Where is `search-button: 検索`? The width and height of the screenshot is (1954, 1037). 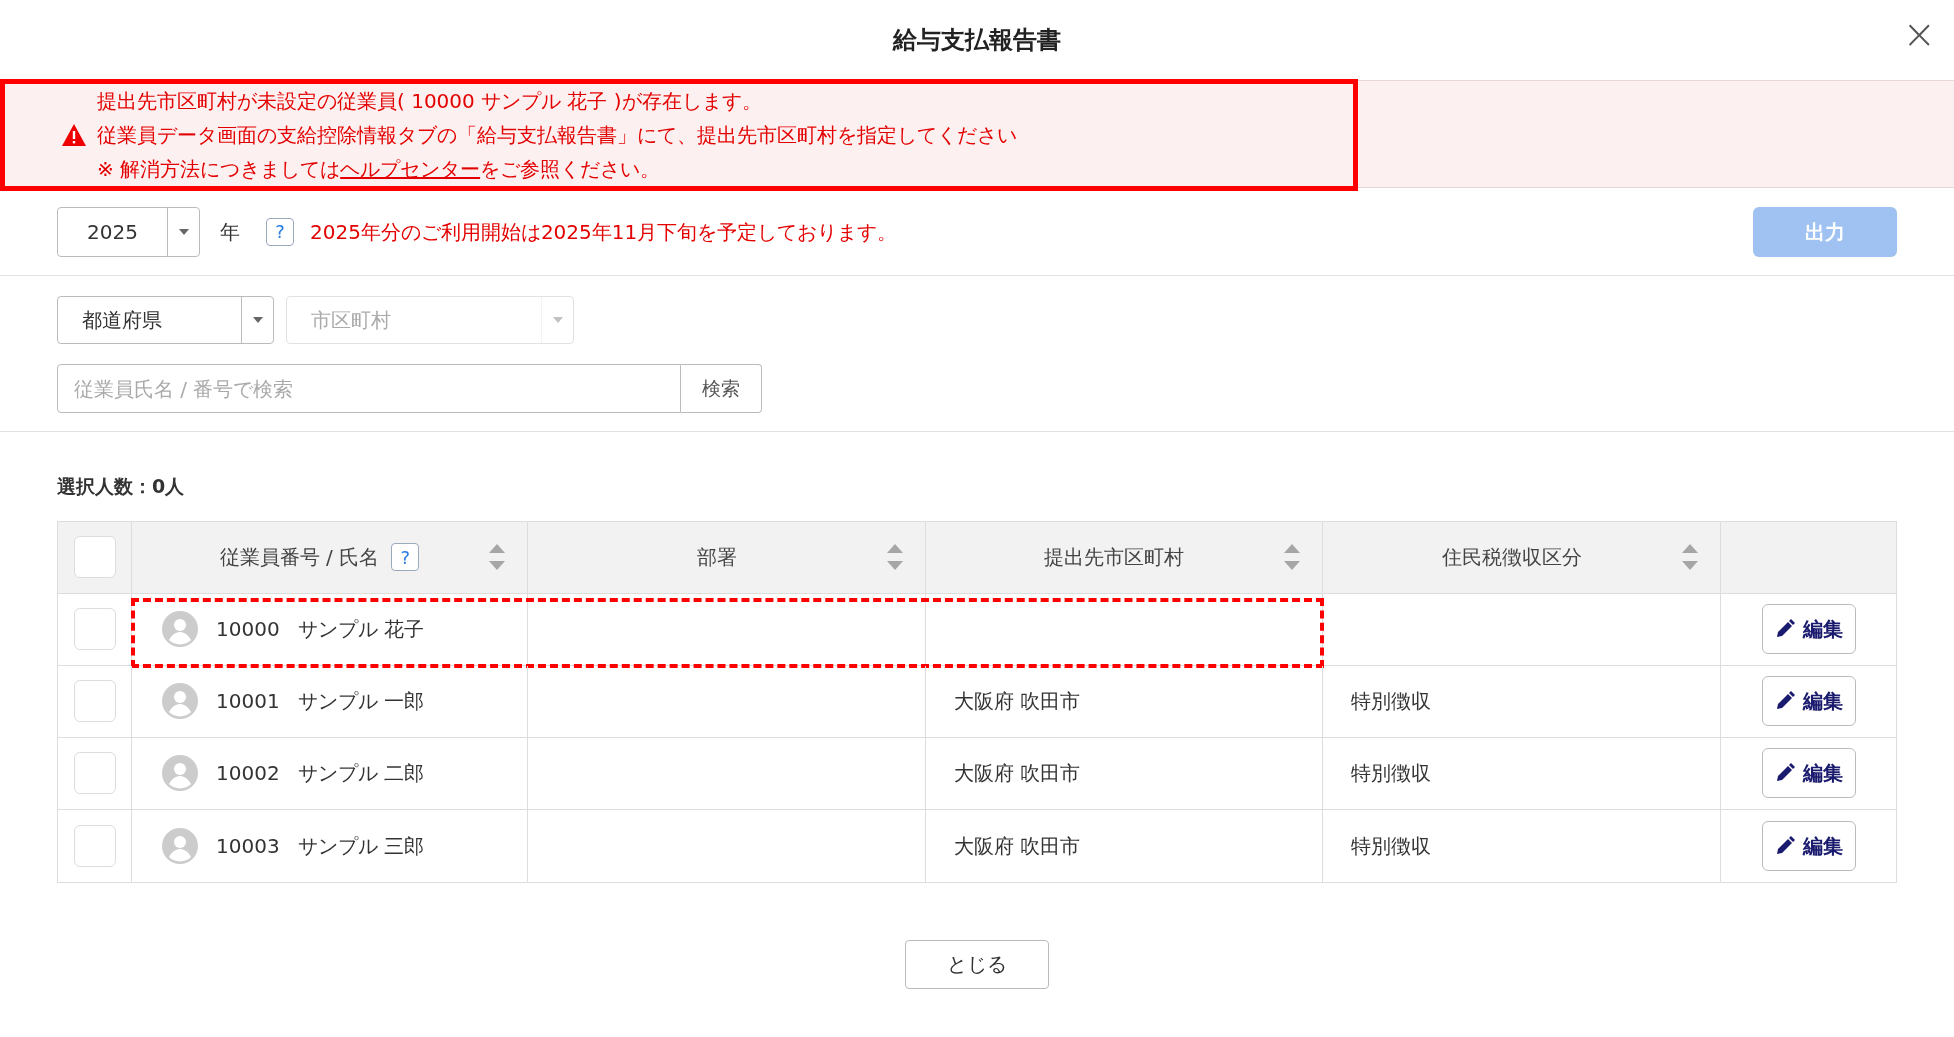 search-button: 検索 is located at coordinates (721, 388).